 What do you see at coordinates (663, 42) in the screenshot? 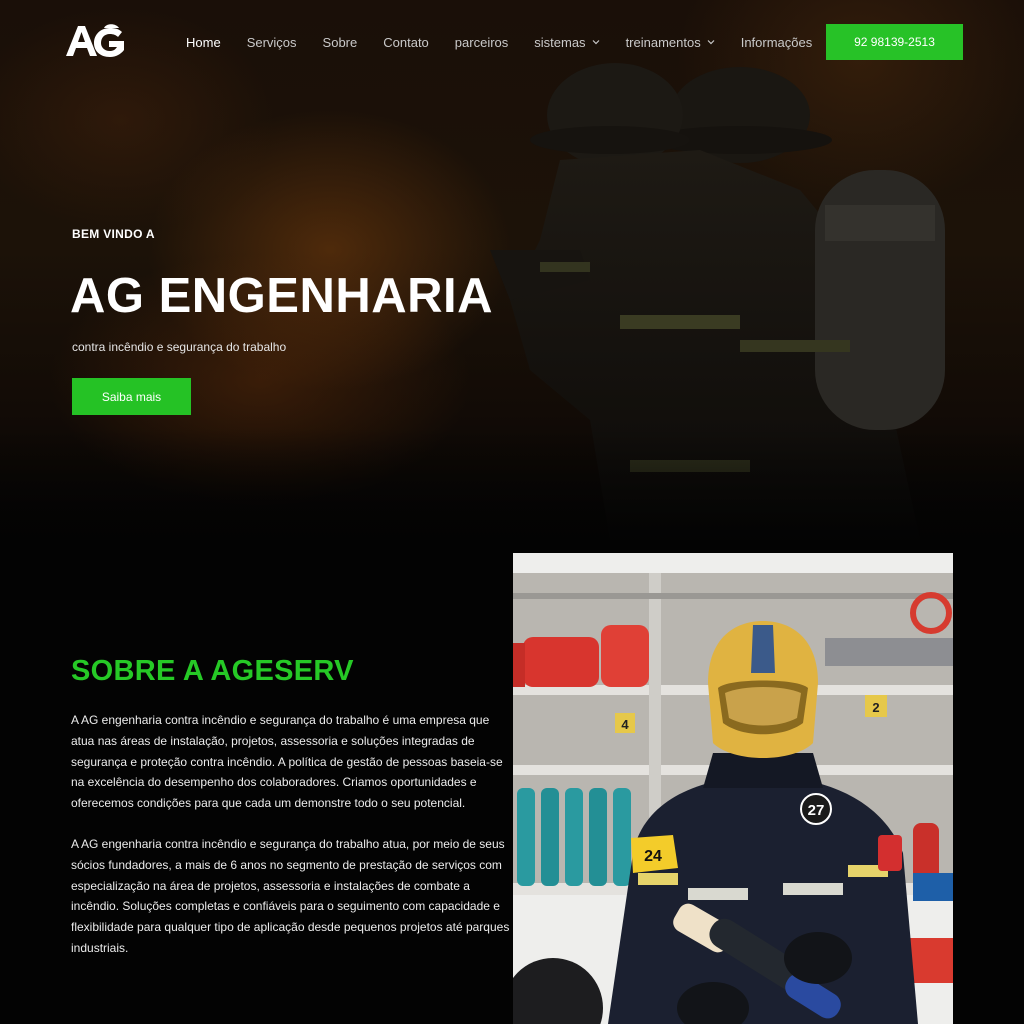
I see `nav-label: treinamentos` at bounding box center [663, 42].